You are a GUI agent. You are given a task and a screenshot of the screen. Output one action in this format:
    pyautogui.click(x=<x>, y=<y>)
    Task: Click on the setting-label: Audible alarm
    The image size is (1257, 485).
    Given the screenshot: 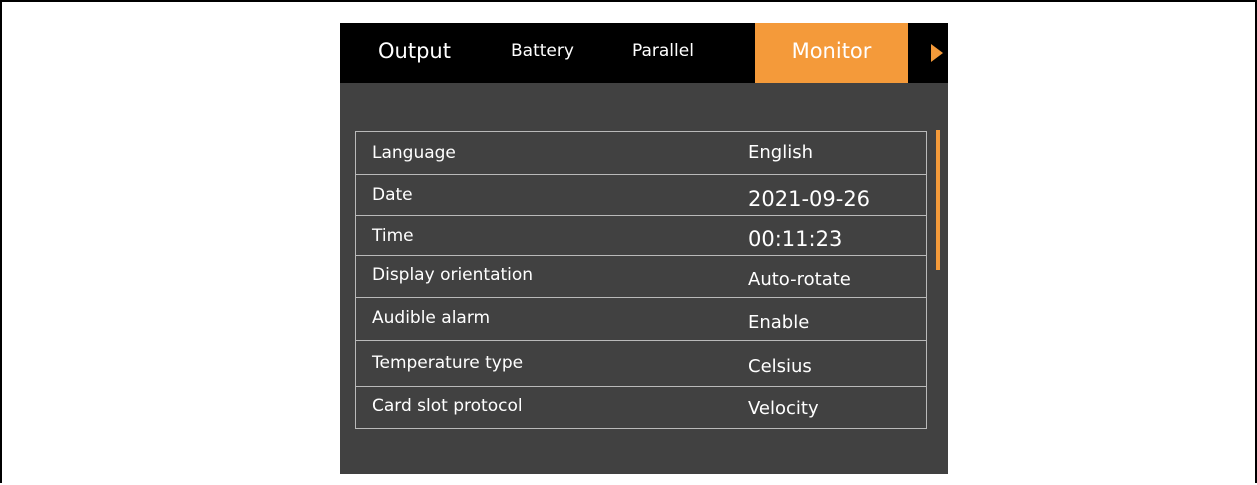 What is the action you would take?
    pyautogui.click(x=431, y=318)
    